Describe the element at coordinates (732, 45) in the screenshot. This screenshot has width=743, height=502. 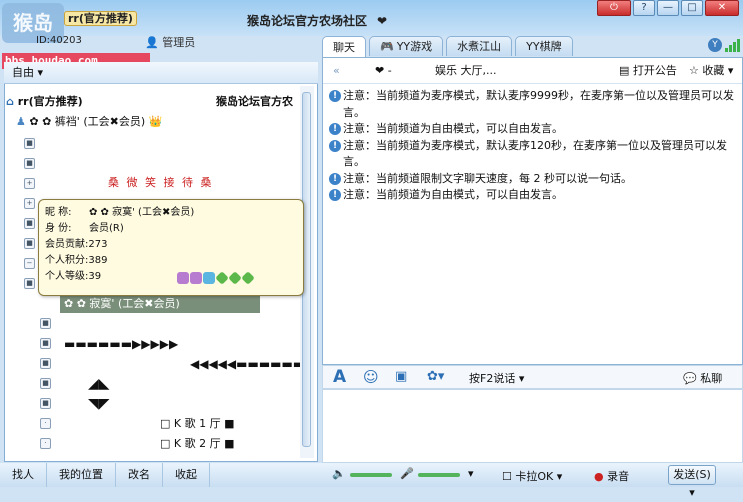
I see `signal-icon` at that location.